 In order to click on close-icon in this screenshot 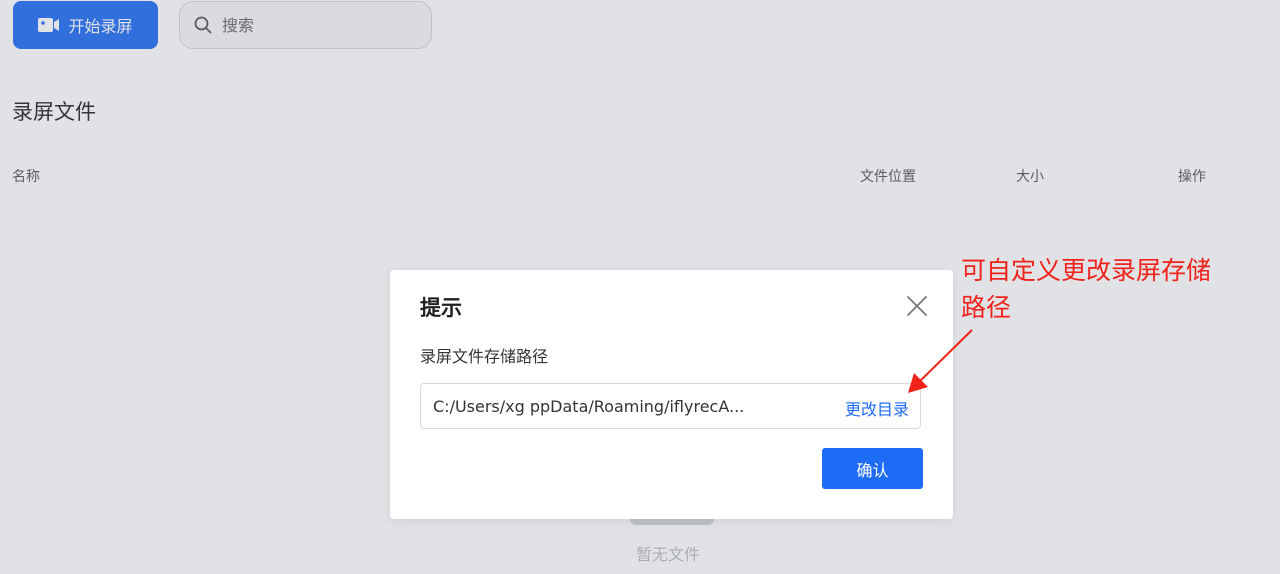, I will do `click(917, 306)`.